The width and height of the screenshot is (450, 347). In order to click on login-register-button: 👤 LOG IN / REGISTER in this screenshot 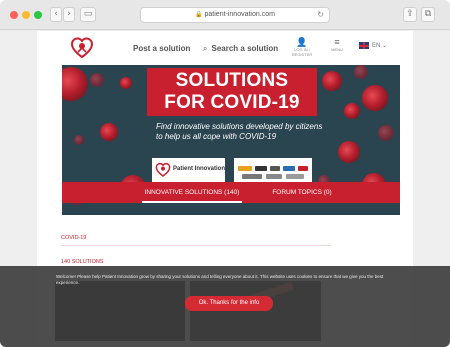, I will do `click(302, 47)`.